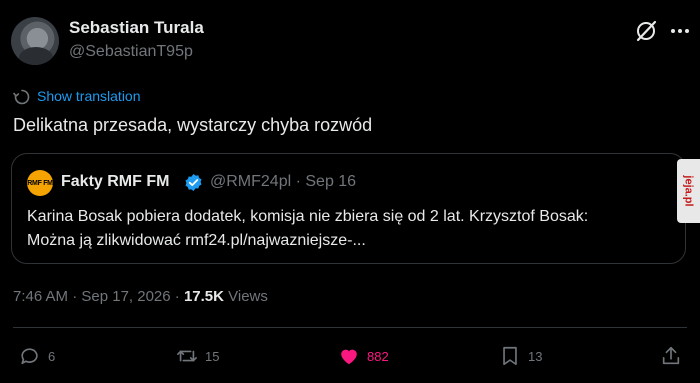 Image resolution: width=700 pixels, height=383 pixels. Describe the element at coordinates (510, 356) in the screenshot. I see `bookmark-icon` at that location.